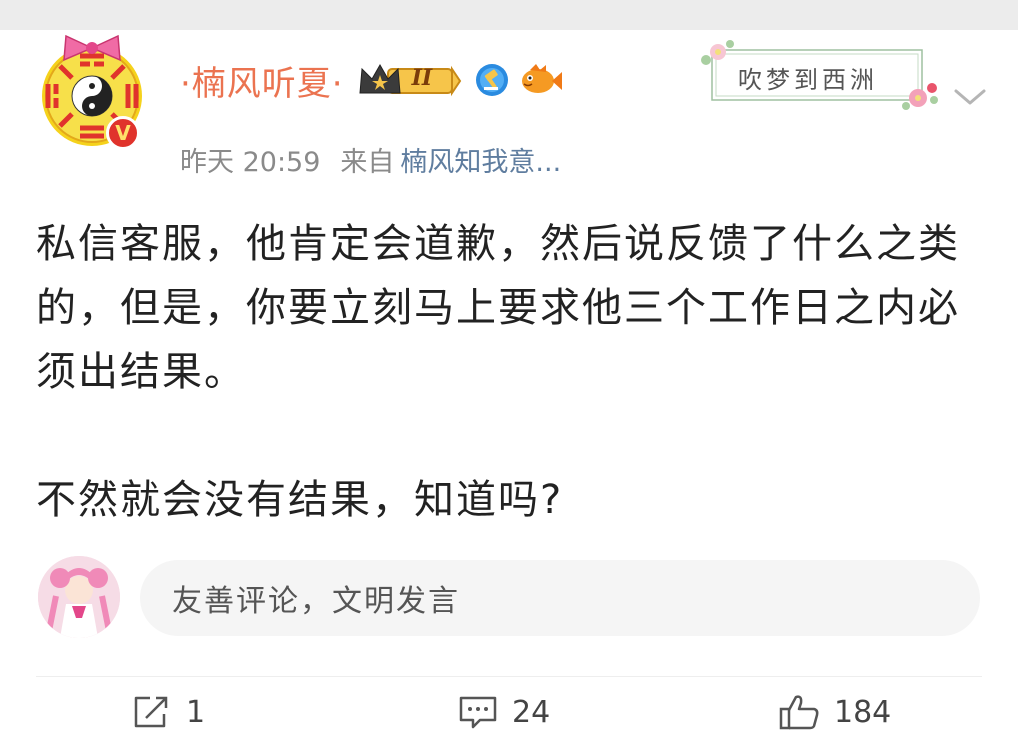  I want to click on post-paragraph: 不然就会没有结果，知道吗?, so click(300, 500).